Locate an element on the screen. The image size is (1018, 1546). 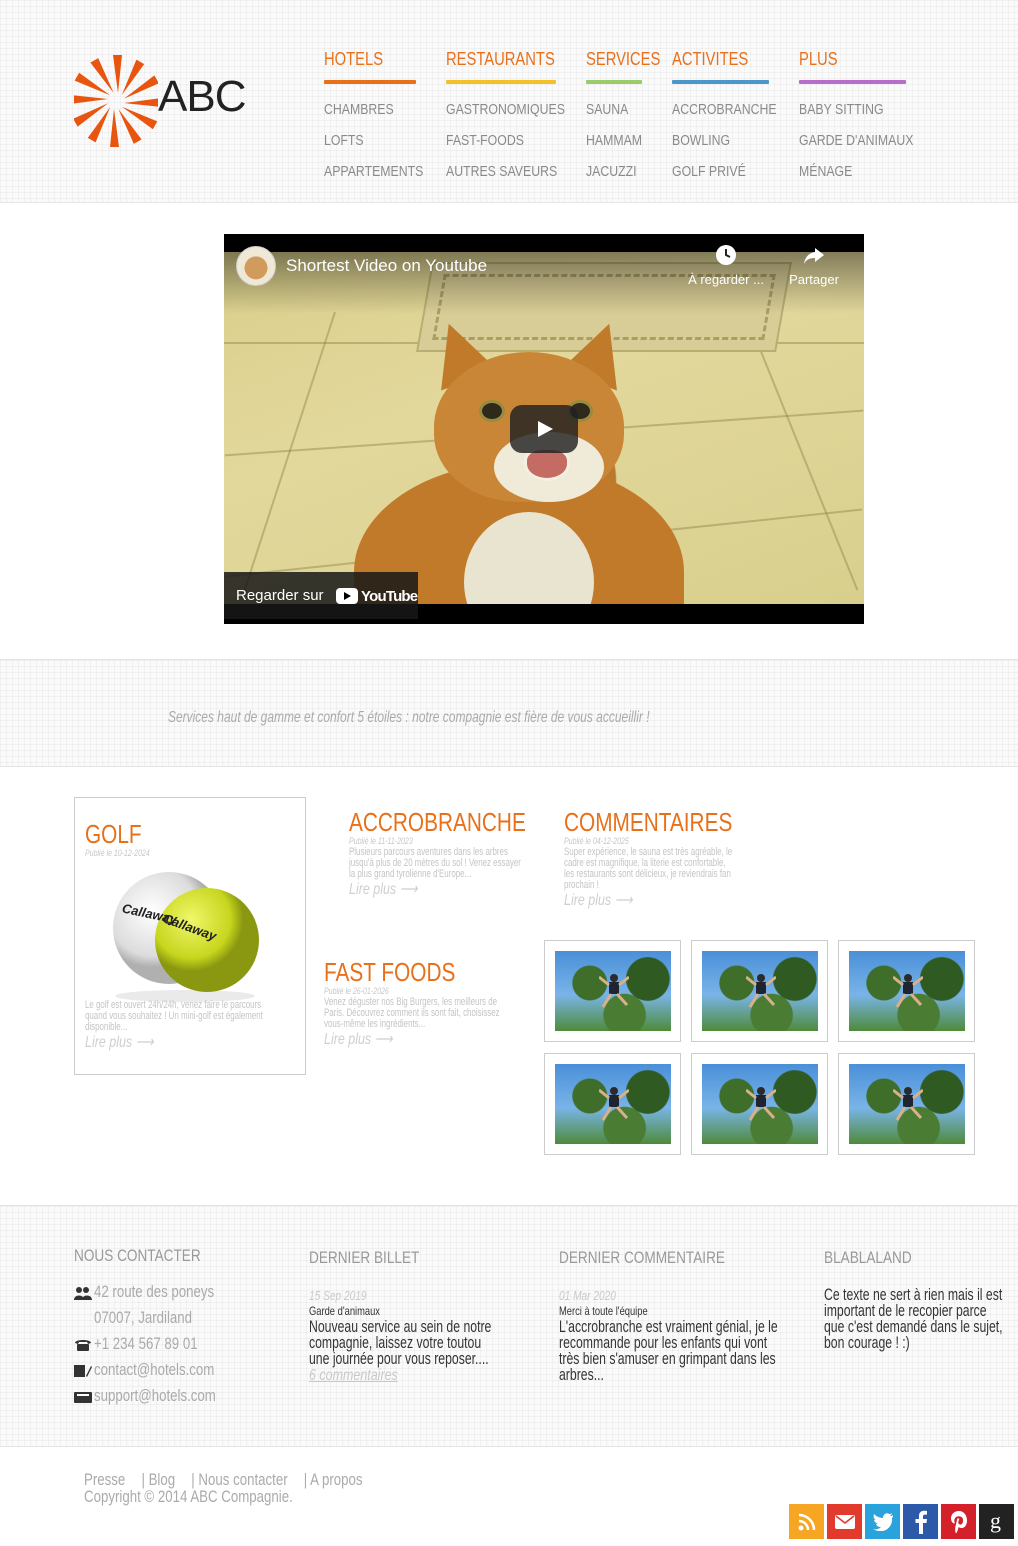
watch-on-youtube-button: Regarder sur YouTube is located at coordinates (321, 595).